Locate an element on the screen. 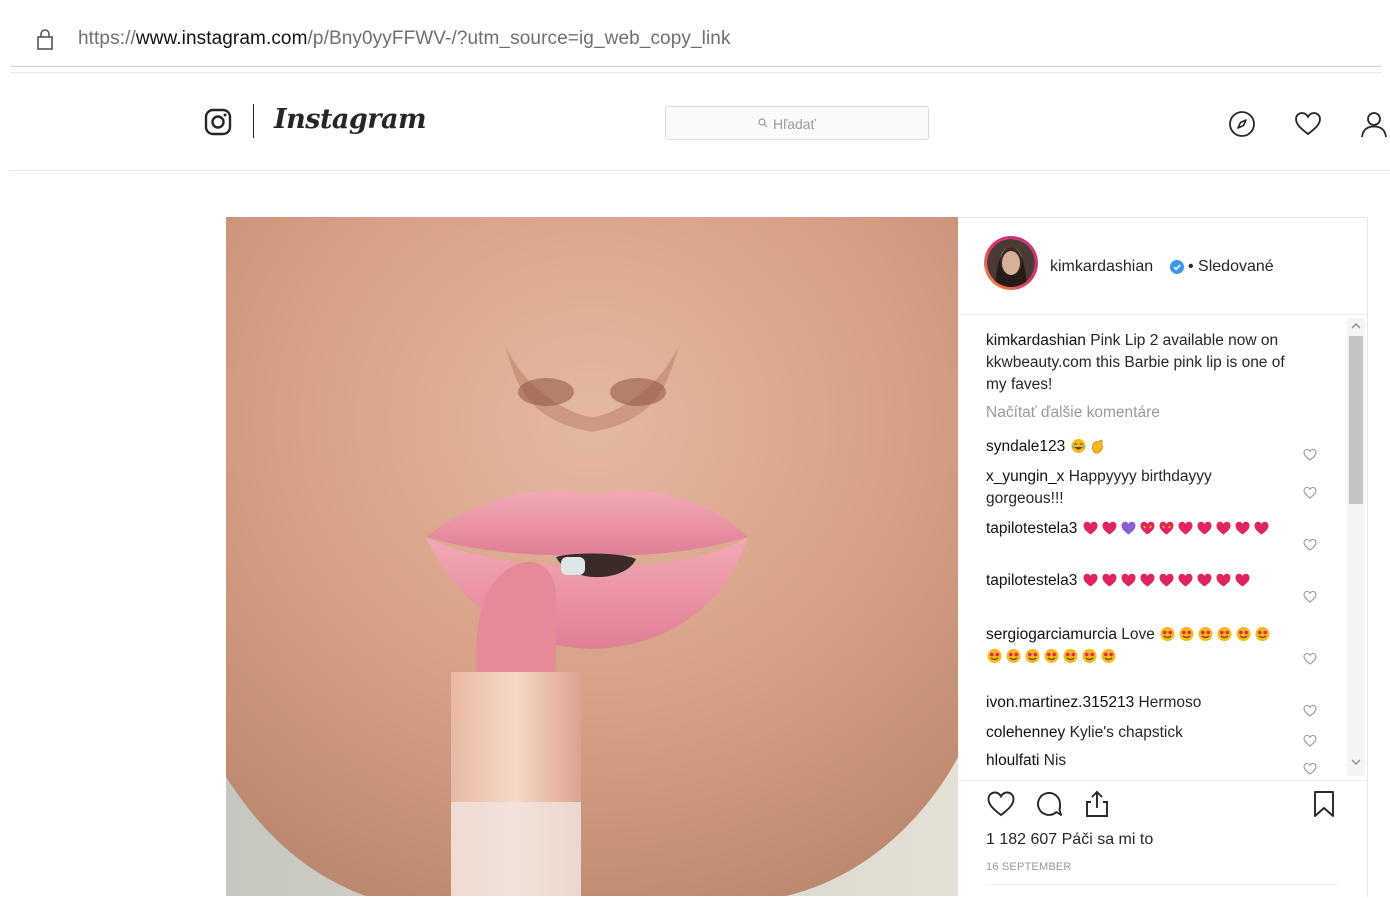  caption-username: kimkardashian is located at coordinates (1036, 340).